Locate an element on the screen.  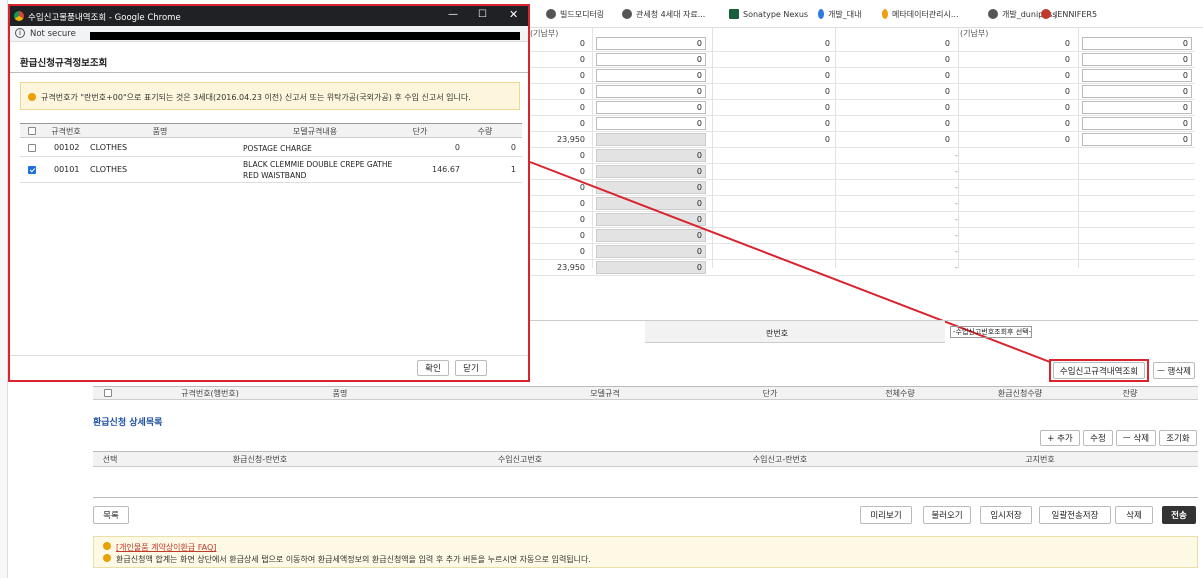
detail-header-select: 선택 is located at coordinates (110, 459).